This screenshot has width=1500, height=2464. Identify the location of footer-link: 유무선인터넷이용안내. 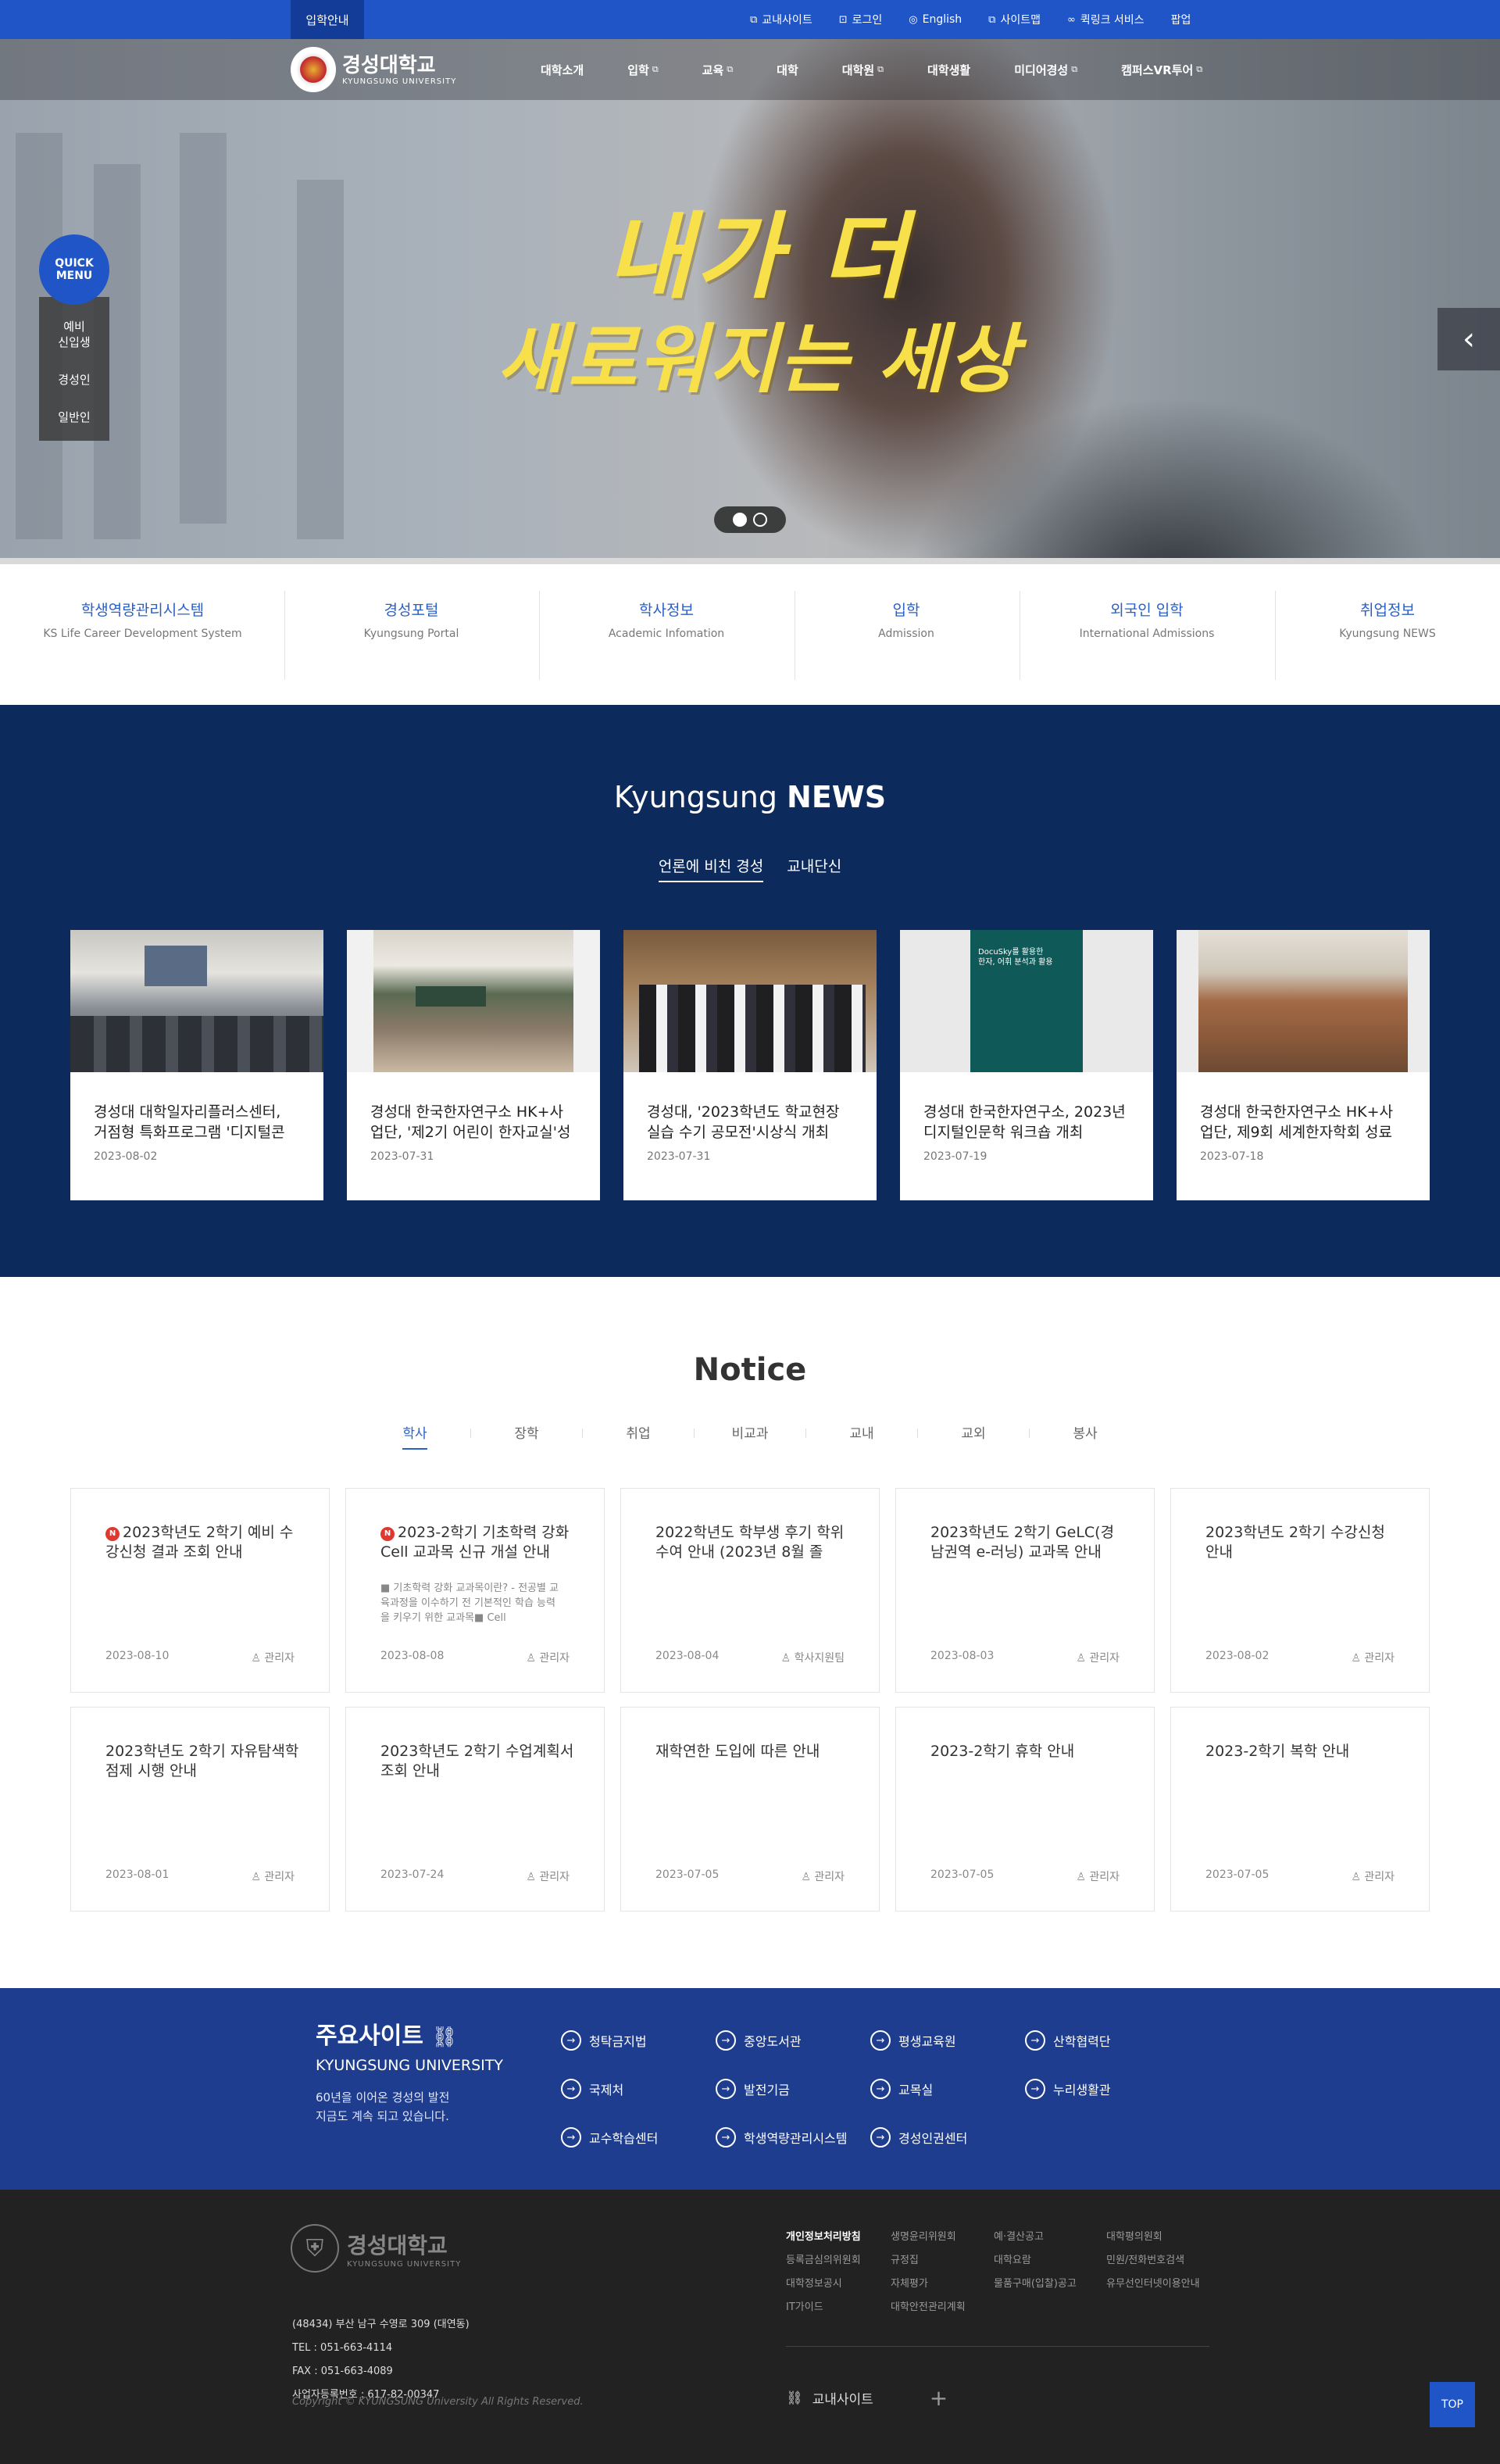
(1161, 2284).